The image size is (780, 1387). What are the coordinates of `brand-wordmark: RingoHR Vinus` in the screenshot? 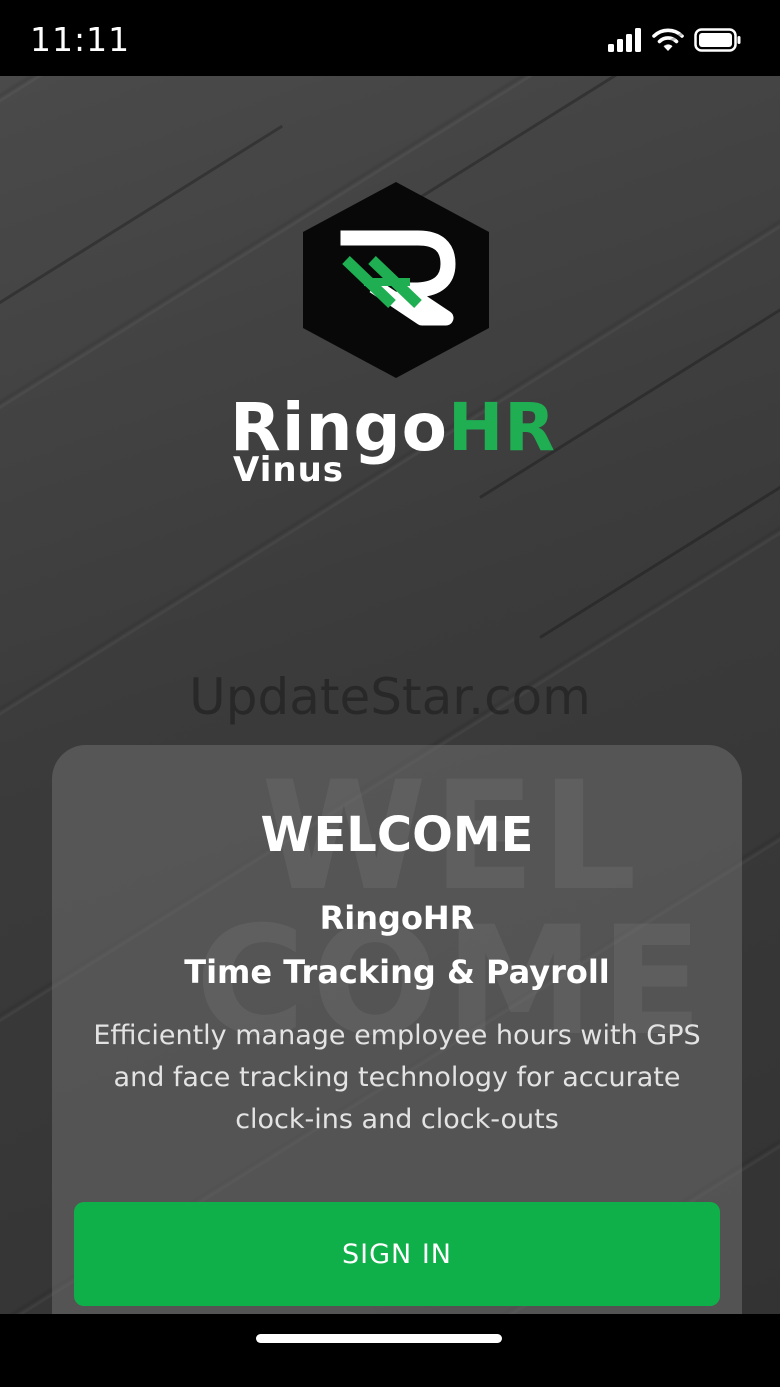 It's located at (410, 445).